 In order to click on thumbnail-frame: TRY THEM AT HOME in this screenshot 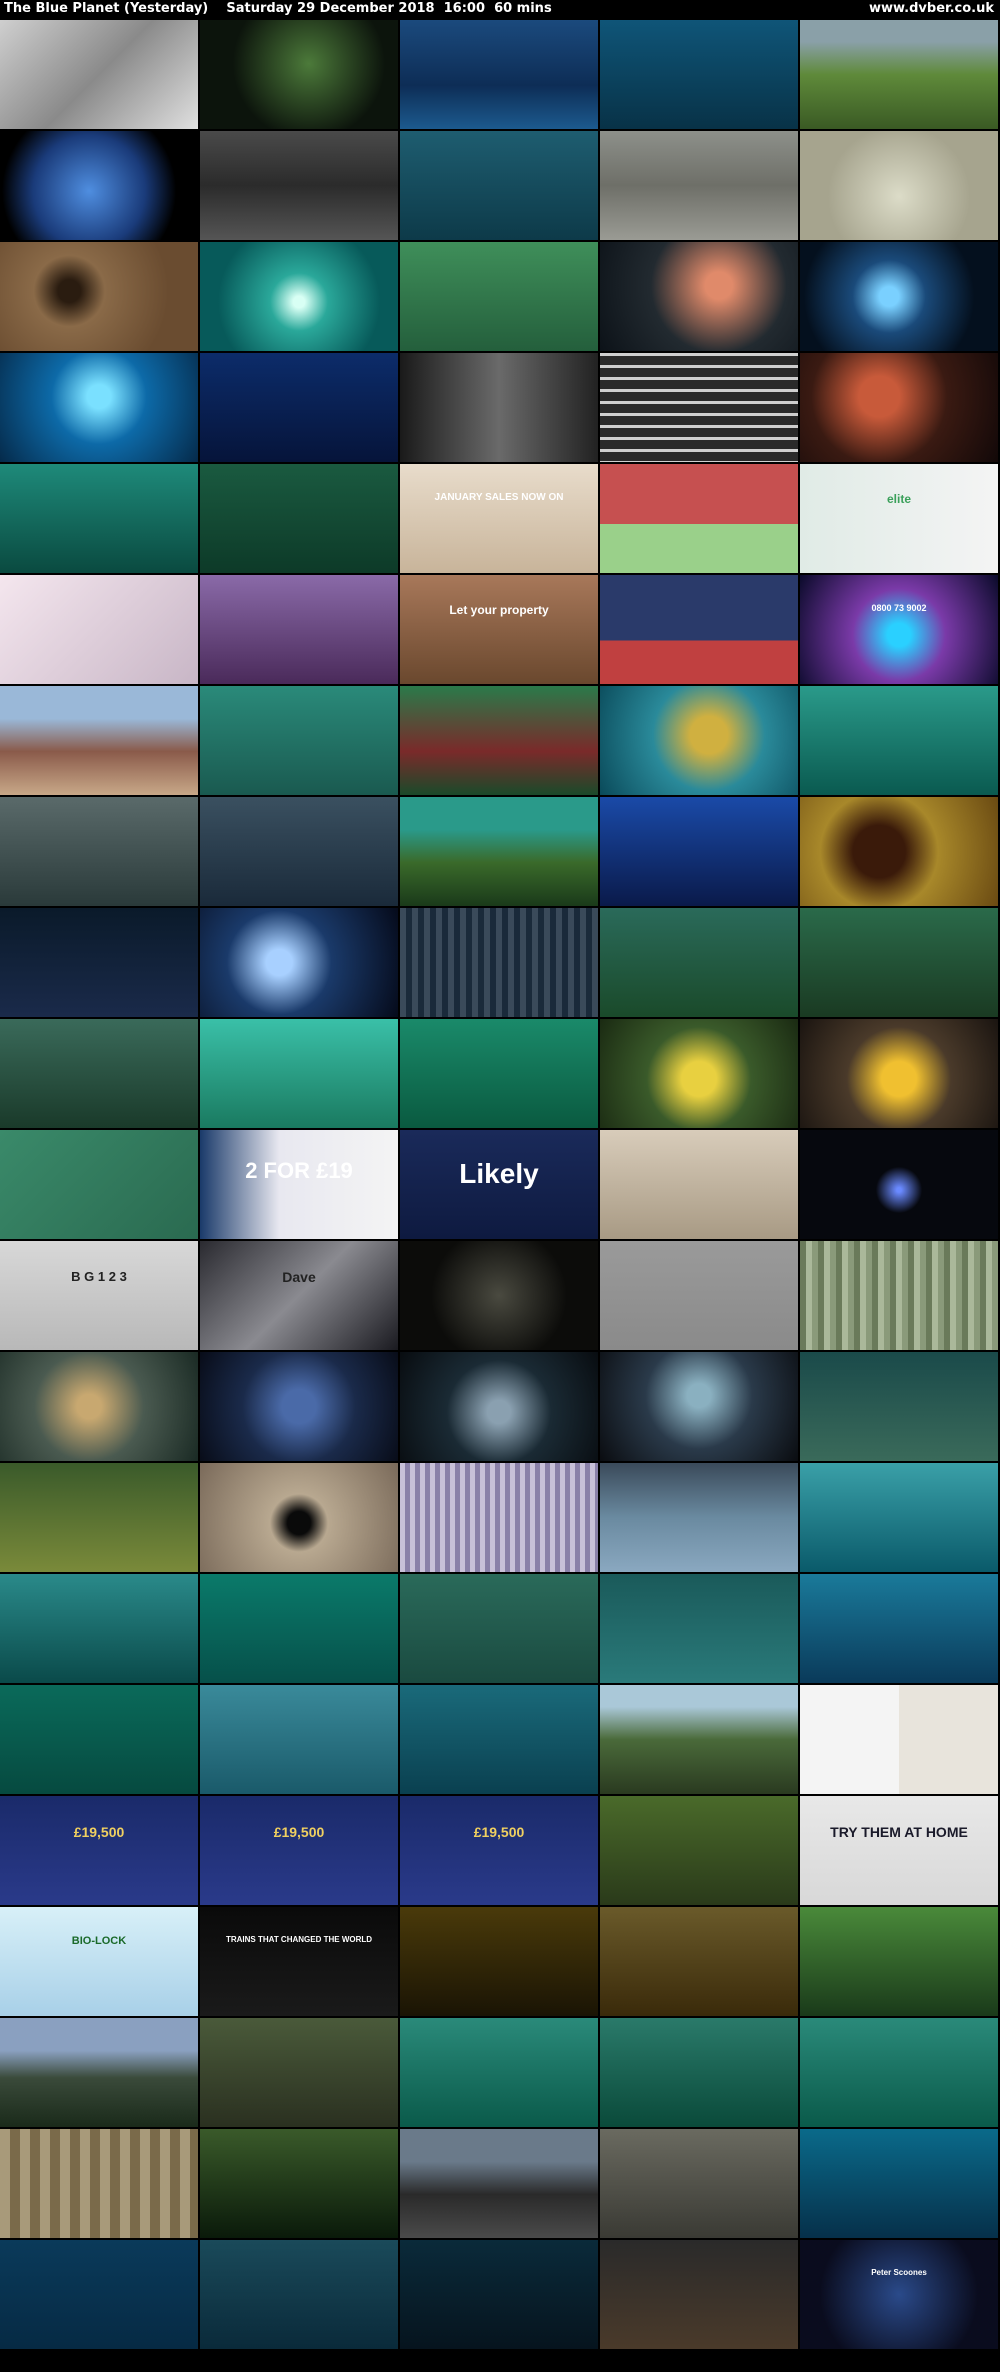, I will do `click(899, 1850)`.